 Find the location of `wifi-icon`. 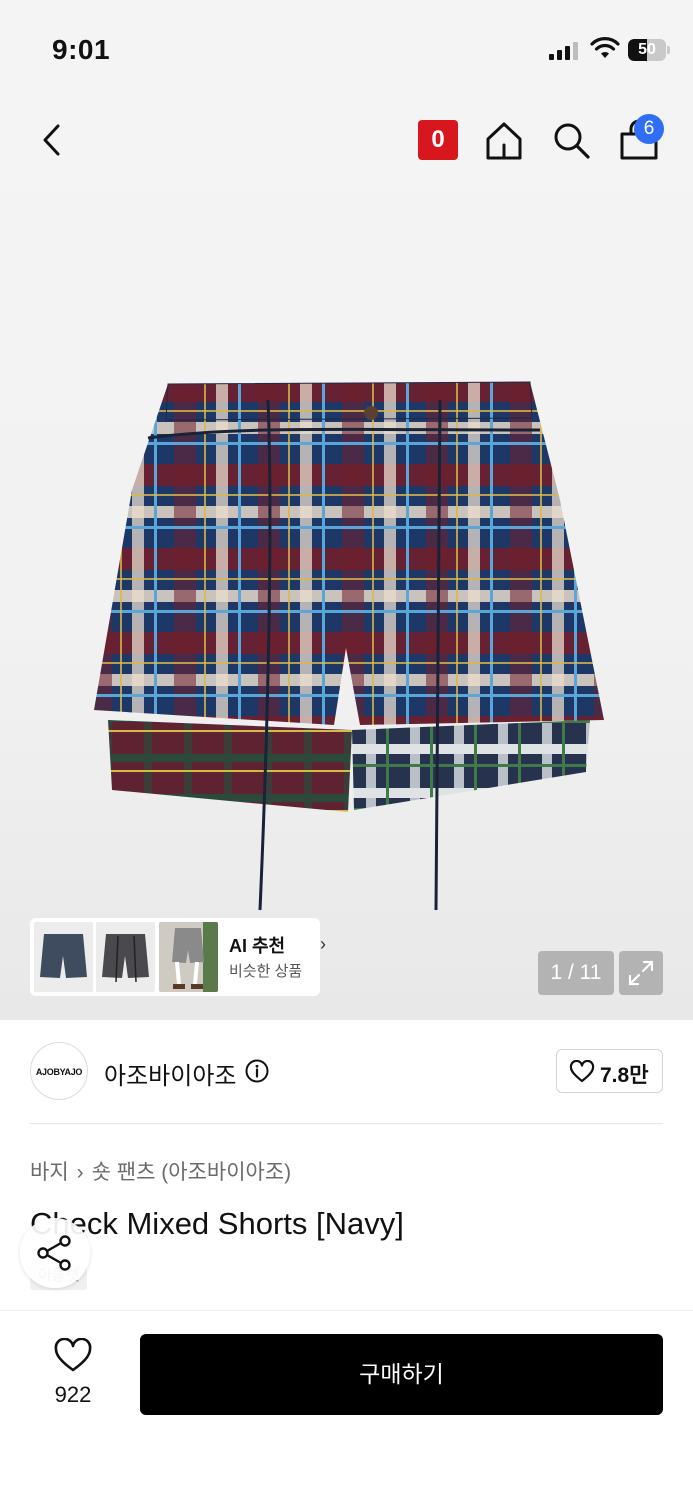

wifi-icon is located at coordinates (605, 47).